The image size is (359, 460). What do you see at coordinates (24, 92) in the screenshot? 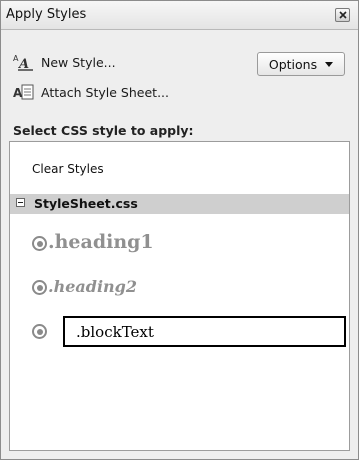
I see `attach-stylesheet-icon: A` at bounding box center [24, 92].